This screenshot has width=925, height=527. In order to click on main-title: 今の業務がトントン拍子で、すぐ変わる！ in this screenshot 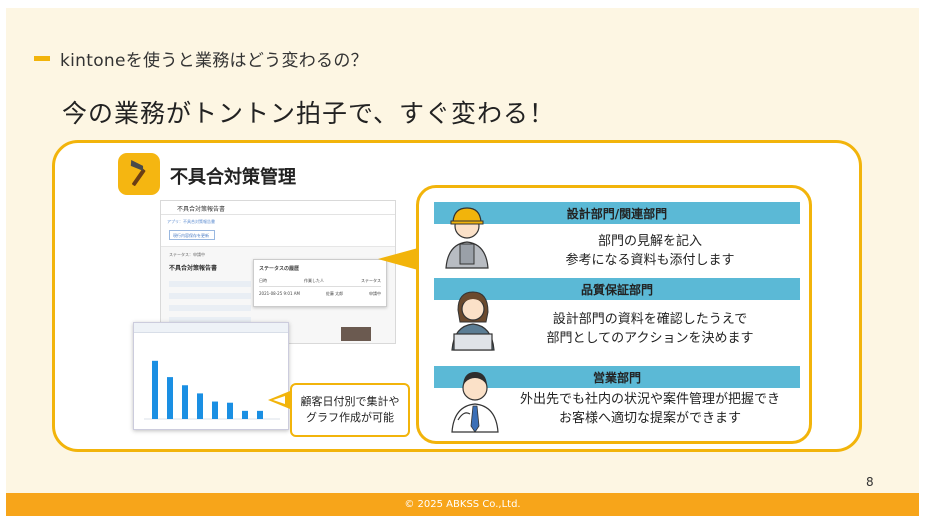, I will do `click(309, 113)`.